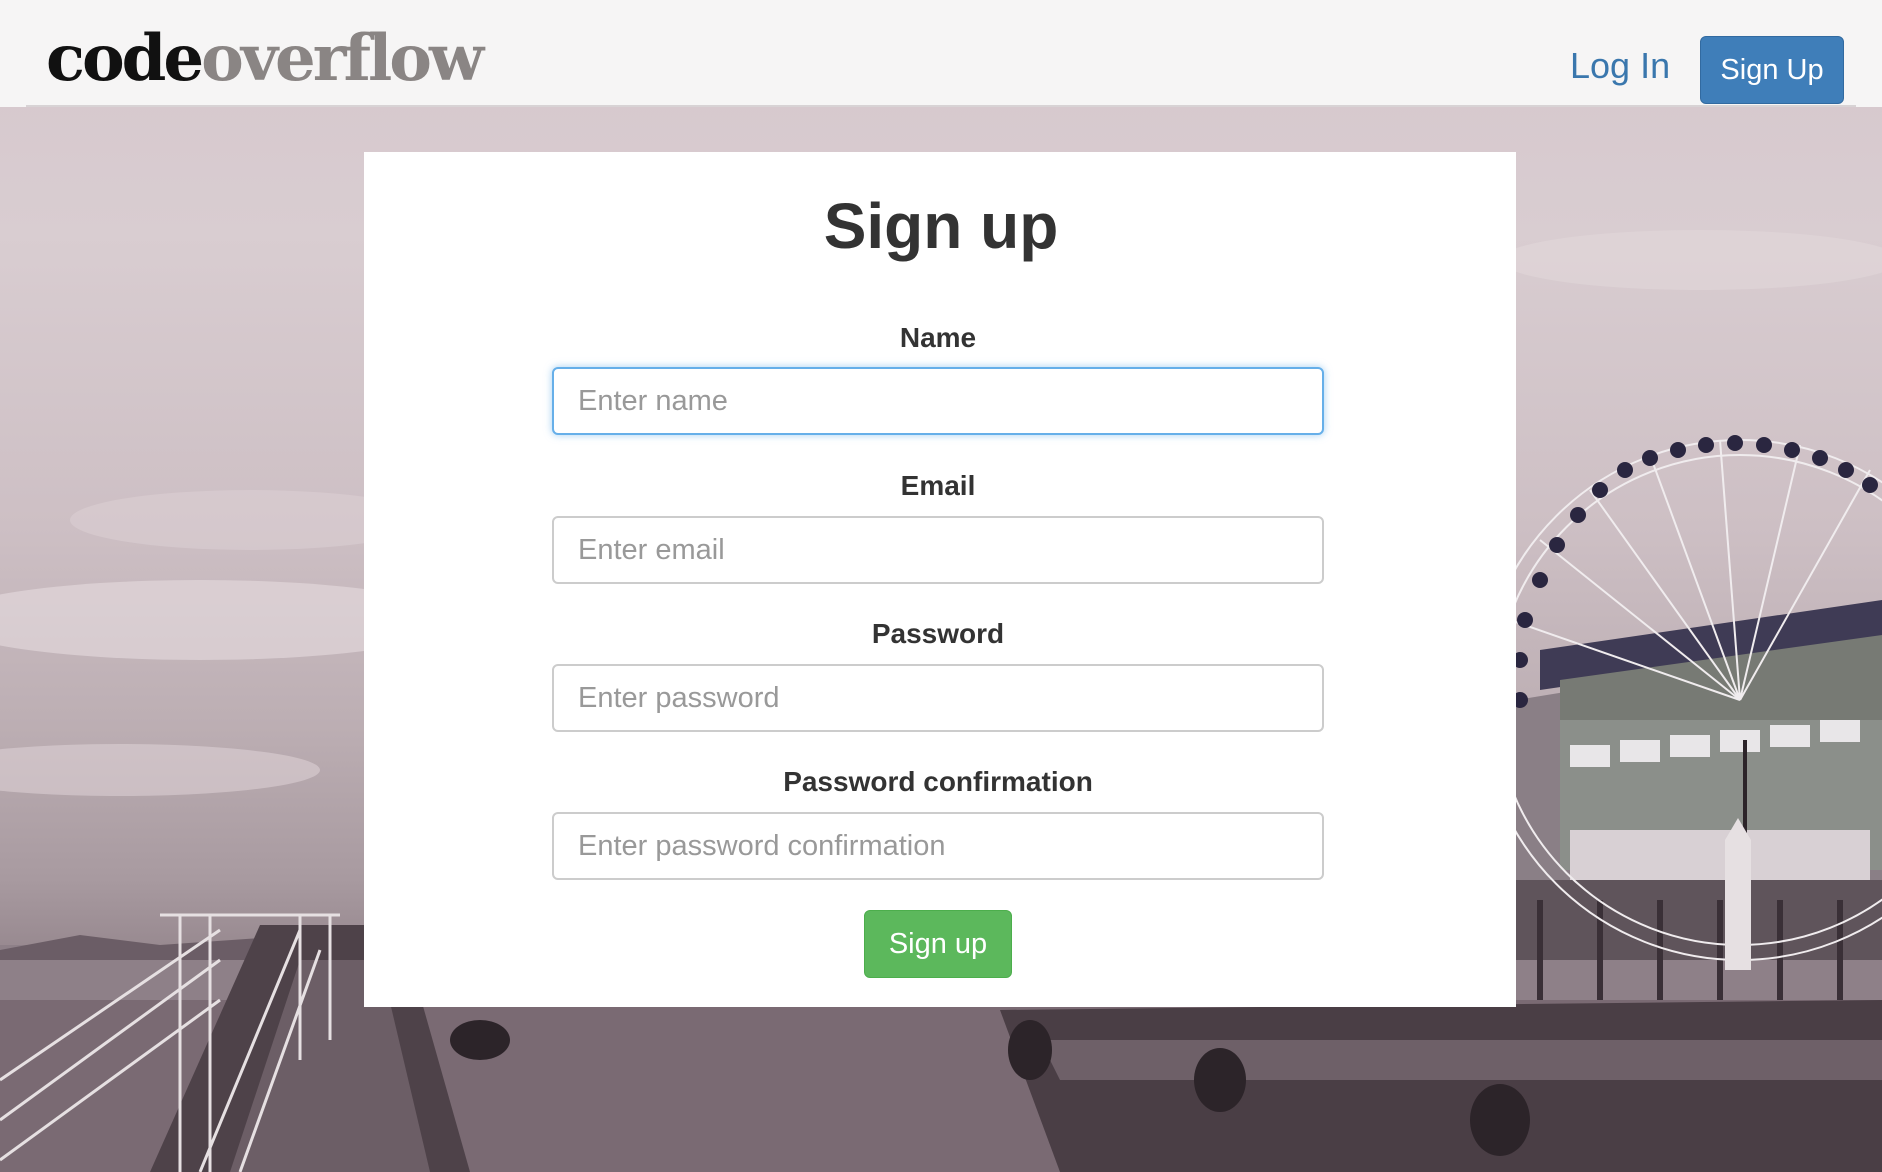  What do you see at coordinates (938, 698) in the screenshot?
I see `password-input` at bounding box center [938, 698].